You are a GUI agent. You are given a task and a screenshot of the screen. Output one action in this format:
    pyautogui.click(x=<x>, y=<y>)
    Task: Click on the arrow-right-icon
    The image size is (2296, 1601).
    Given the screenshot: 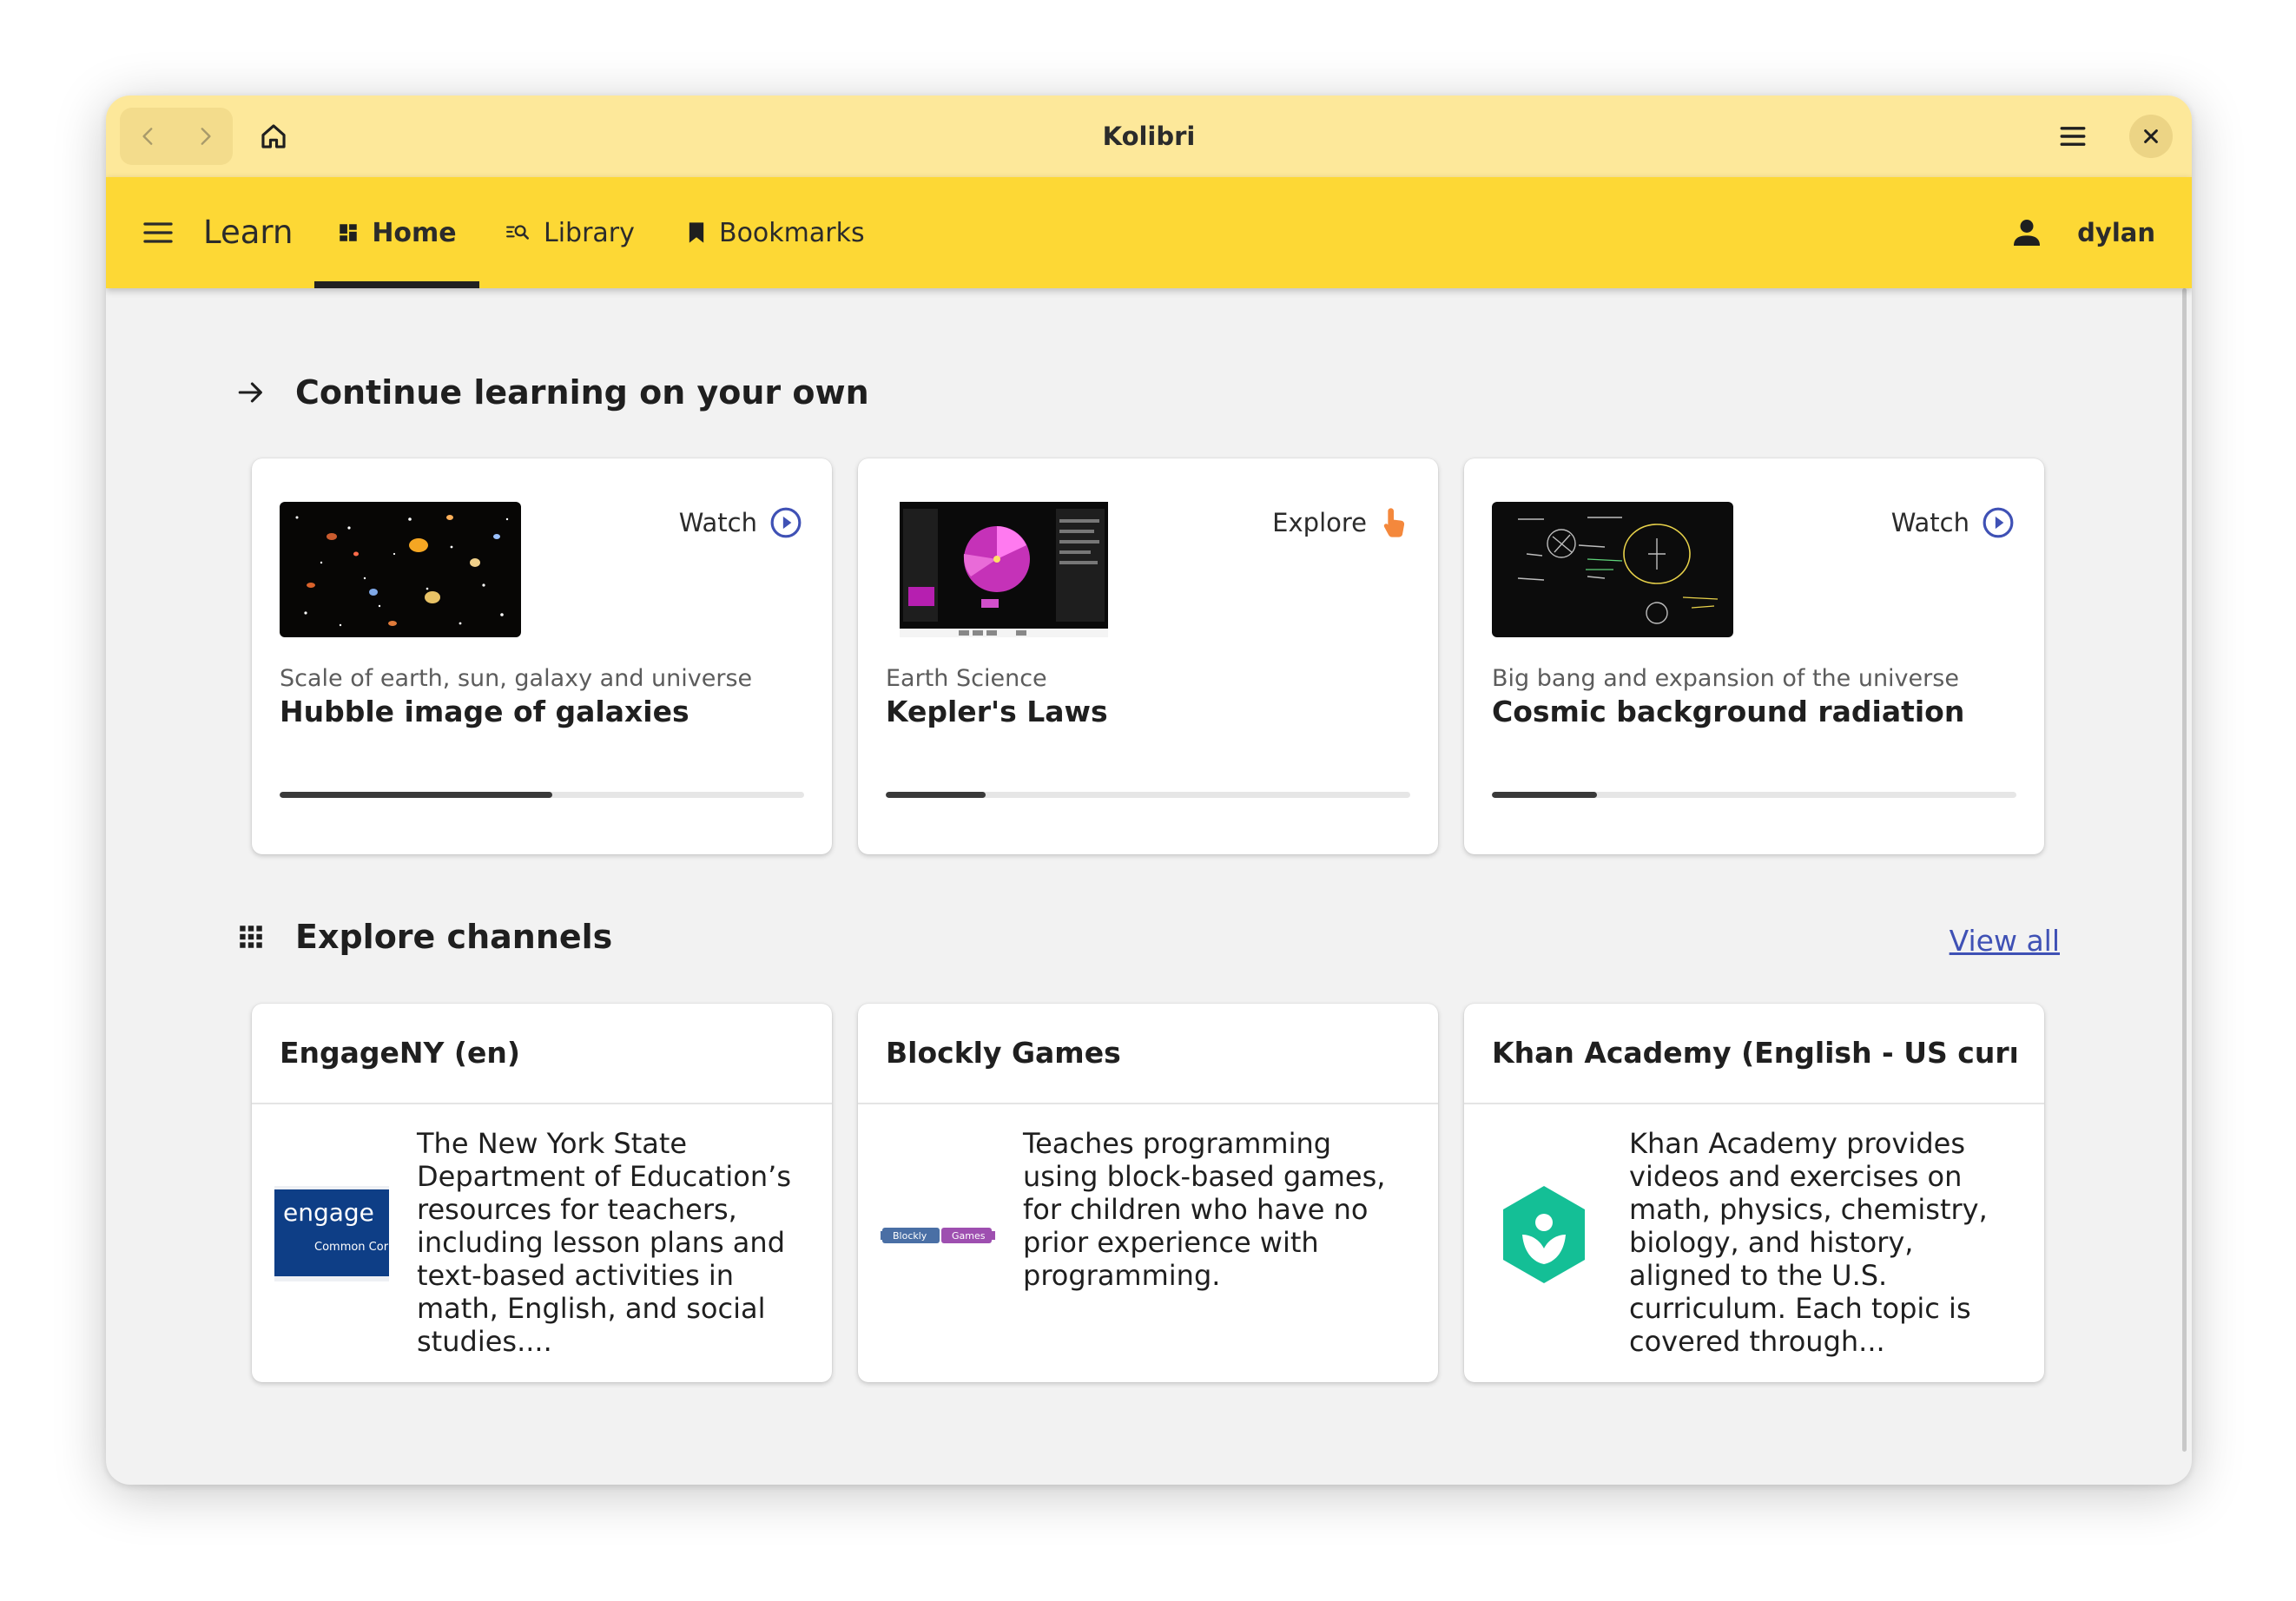 What is the action you would take?
    pyautogui.click(x=250, y=392)
    